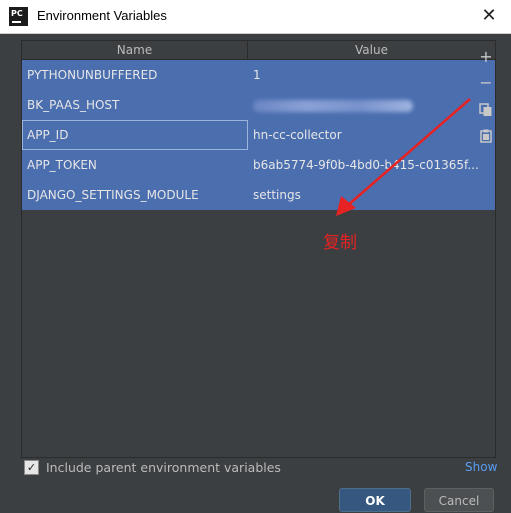 The image size is (511, 513). I want to click on annotation-arrow, so click(403, 157).